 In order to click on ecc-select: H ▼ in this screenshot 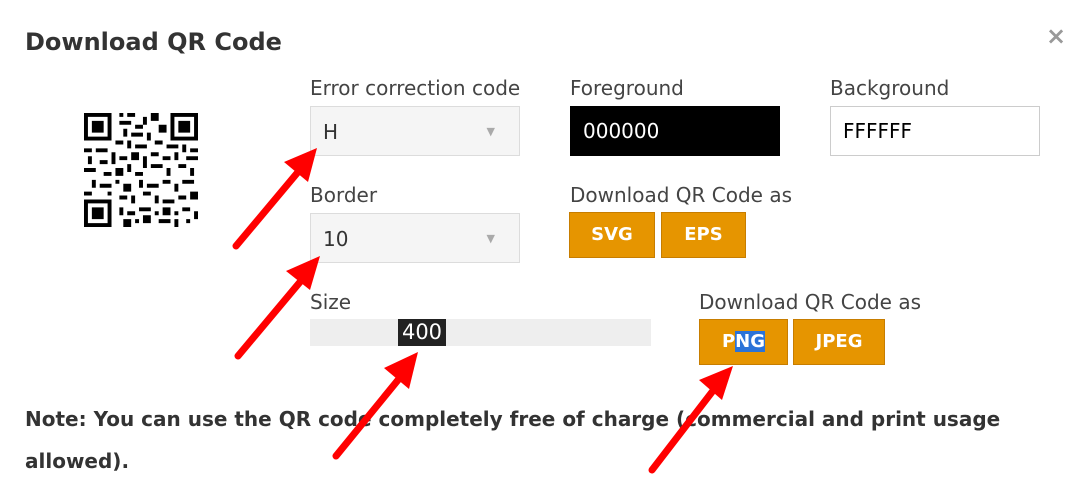, I will do `click(415, 131)`.